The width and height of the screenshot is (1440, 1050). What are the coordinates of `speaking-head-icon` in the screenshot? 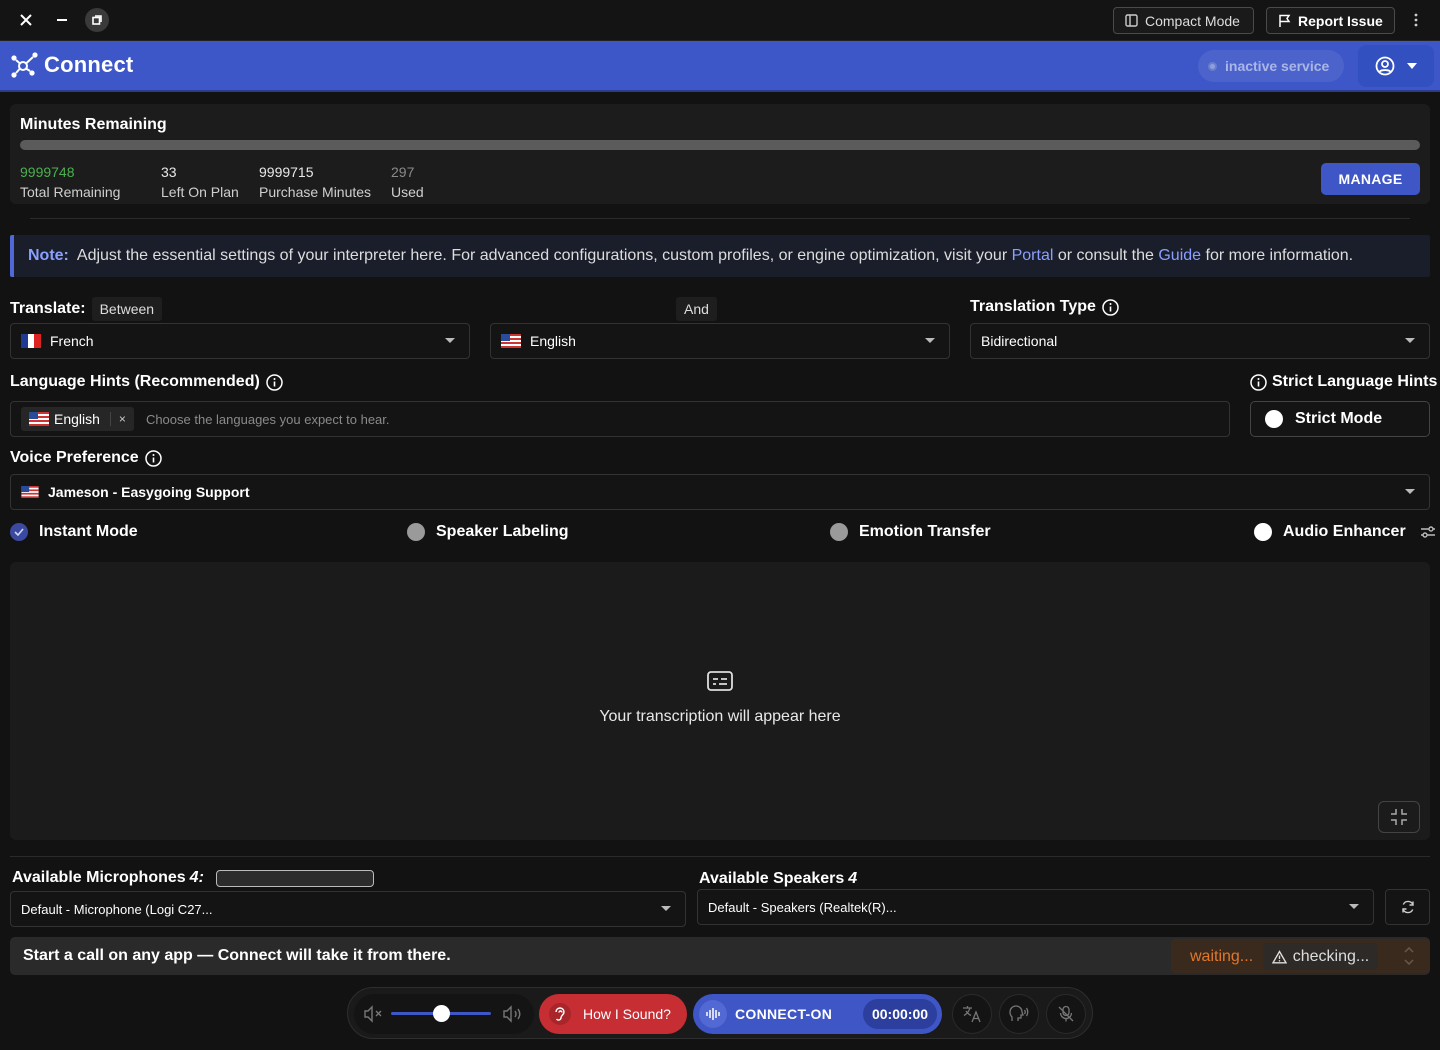 It's located at (1019, 1013).